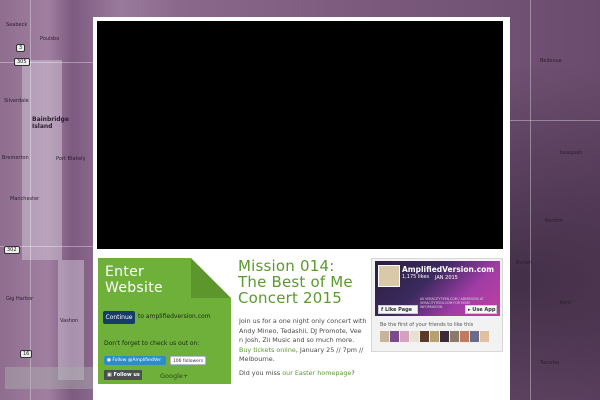 The width and height of the screenshot is (600, 400). I want to click on continue-button: Continue, so click(119, 317).